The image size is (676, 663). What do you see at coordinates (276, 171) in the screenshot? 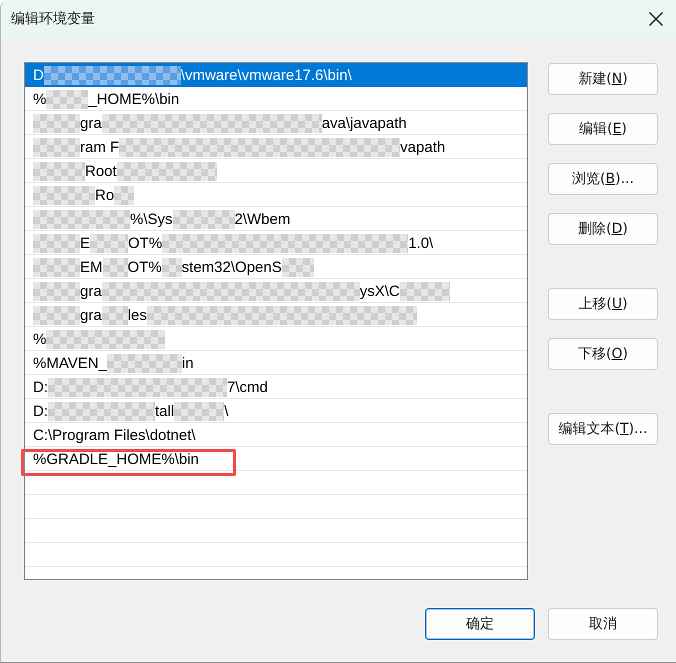
I see `path-list-item: Root` at bounding box center [276, 171].